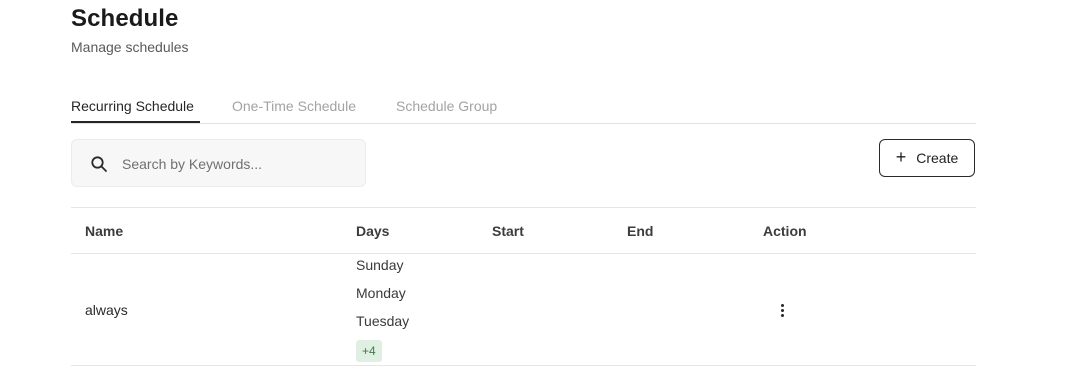 The width and height of the screenshot is (1065, 392). I want to click on active-tab-indicator, so click(135, 122).